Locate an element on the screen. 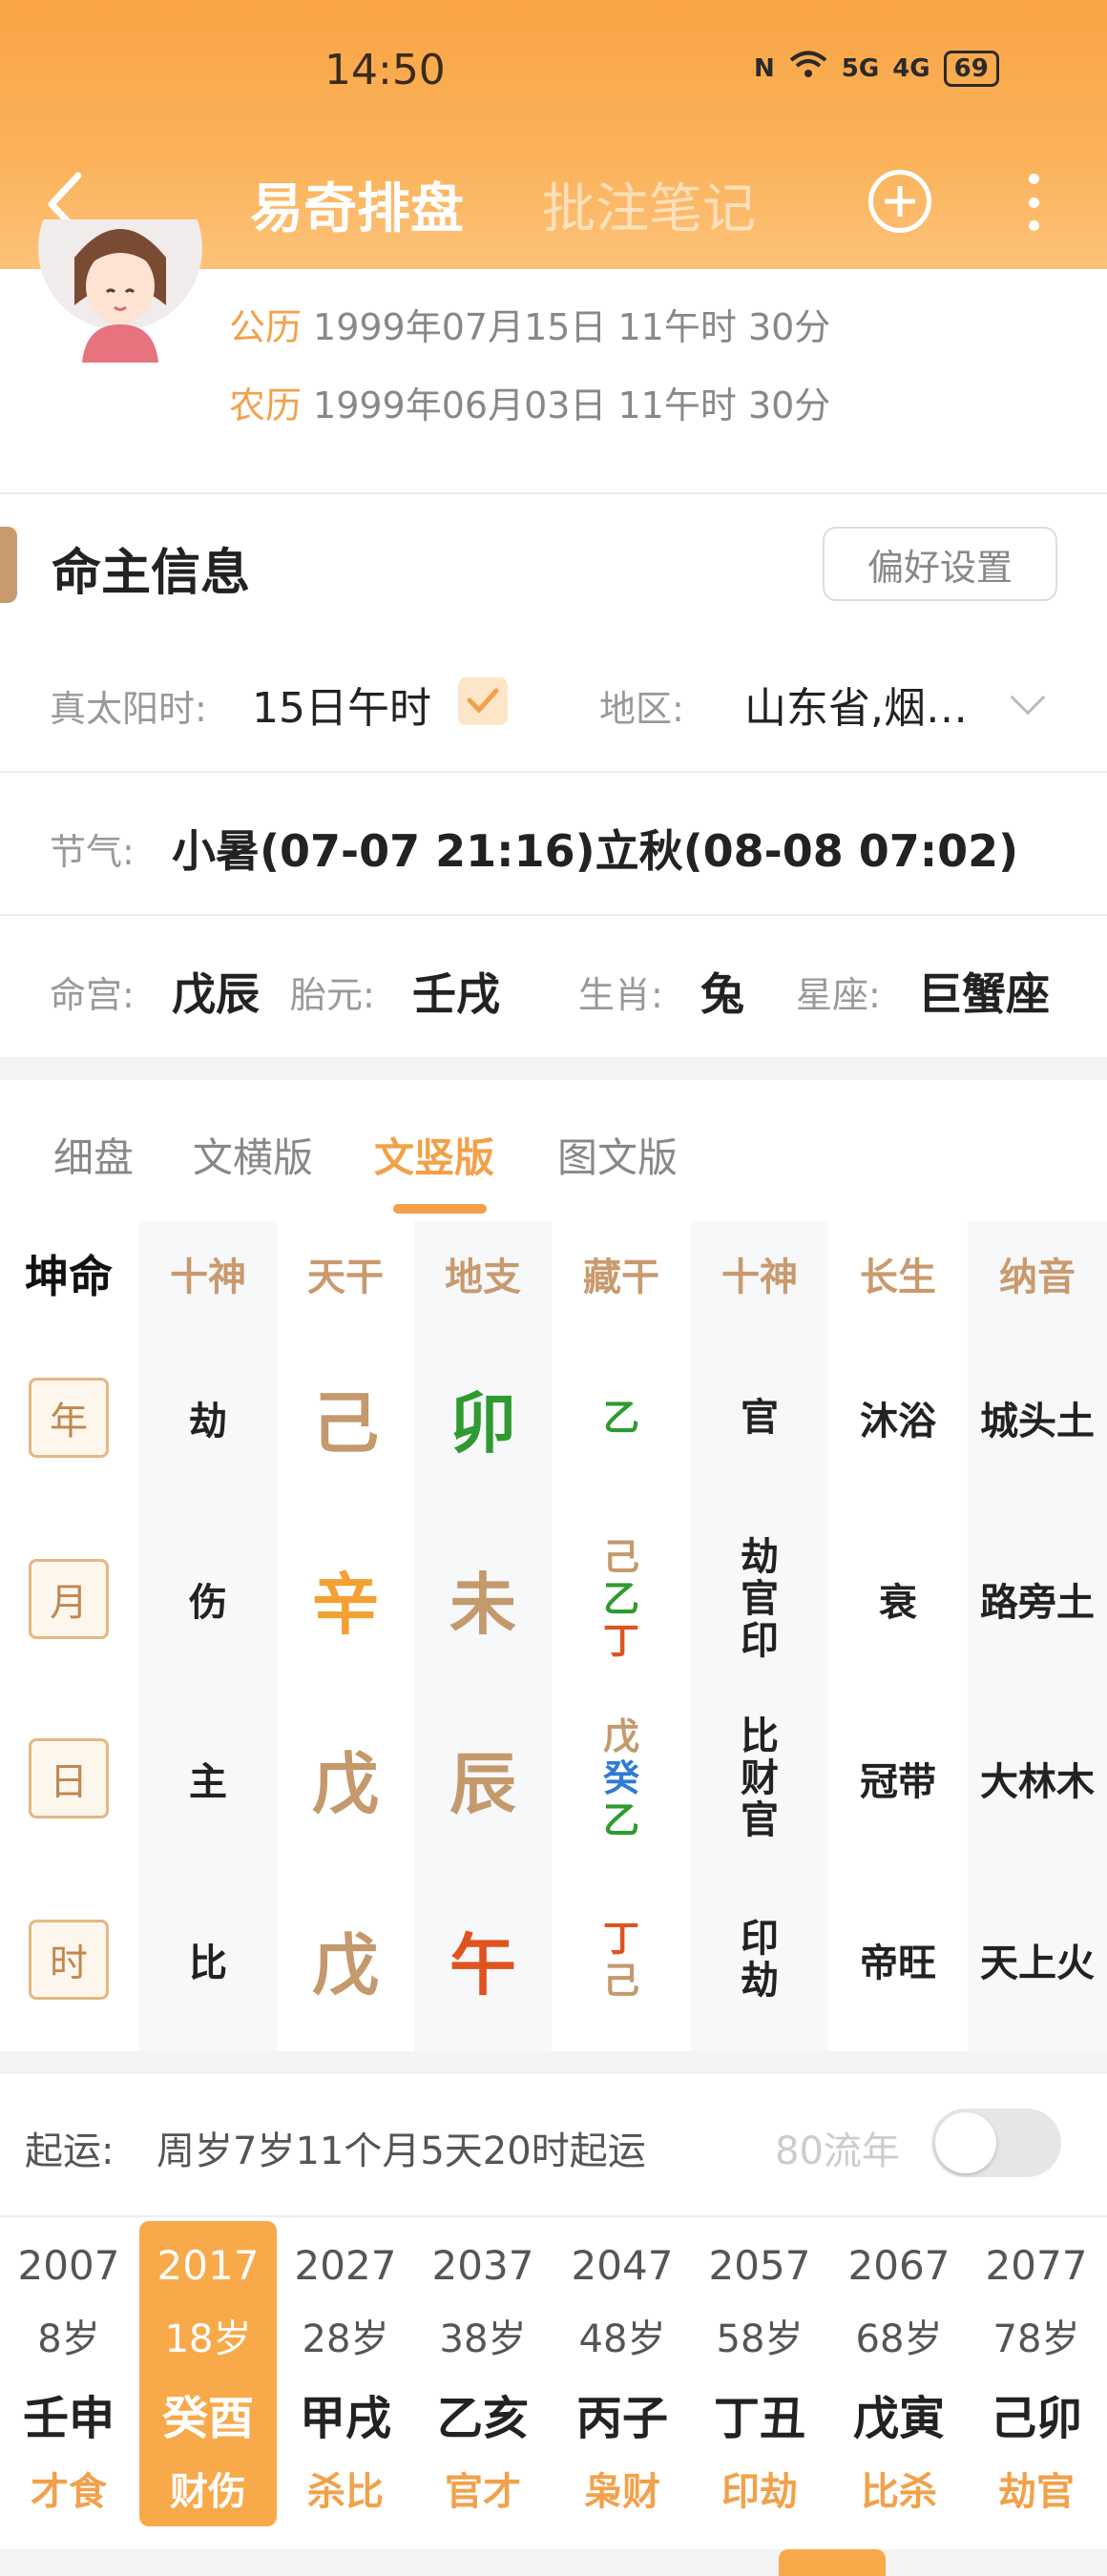 The image size is (1107, 2576). dayun-year: 2037 is located at coordinates (483, 2265).